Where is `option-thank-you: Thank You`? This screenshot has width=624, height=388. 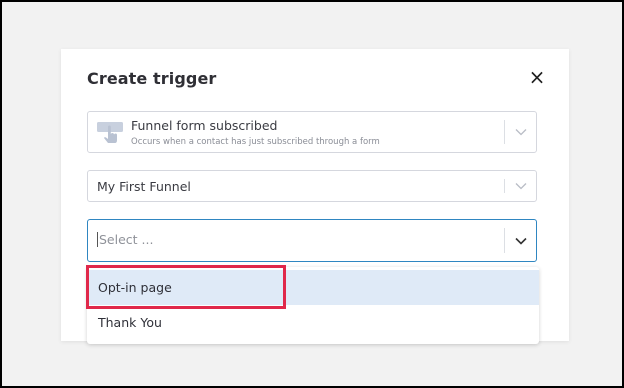
option-thank-you: Thank You is located at coordinates (313, 322).